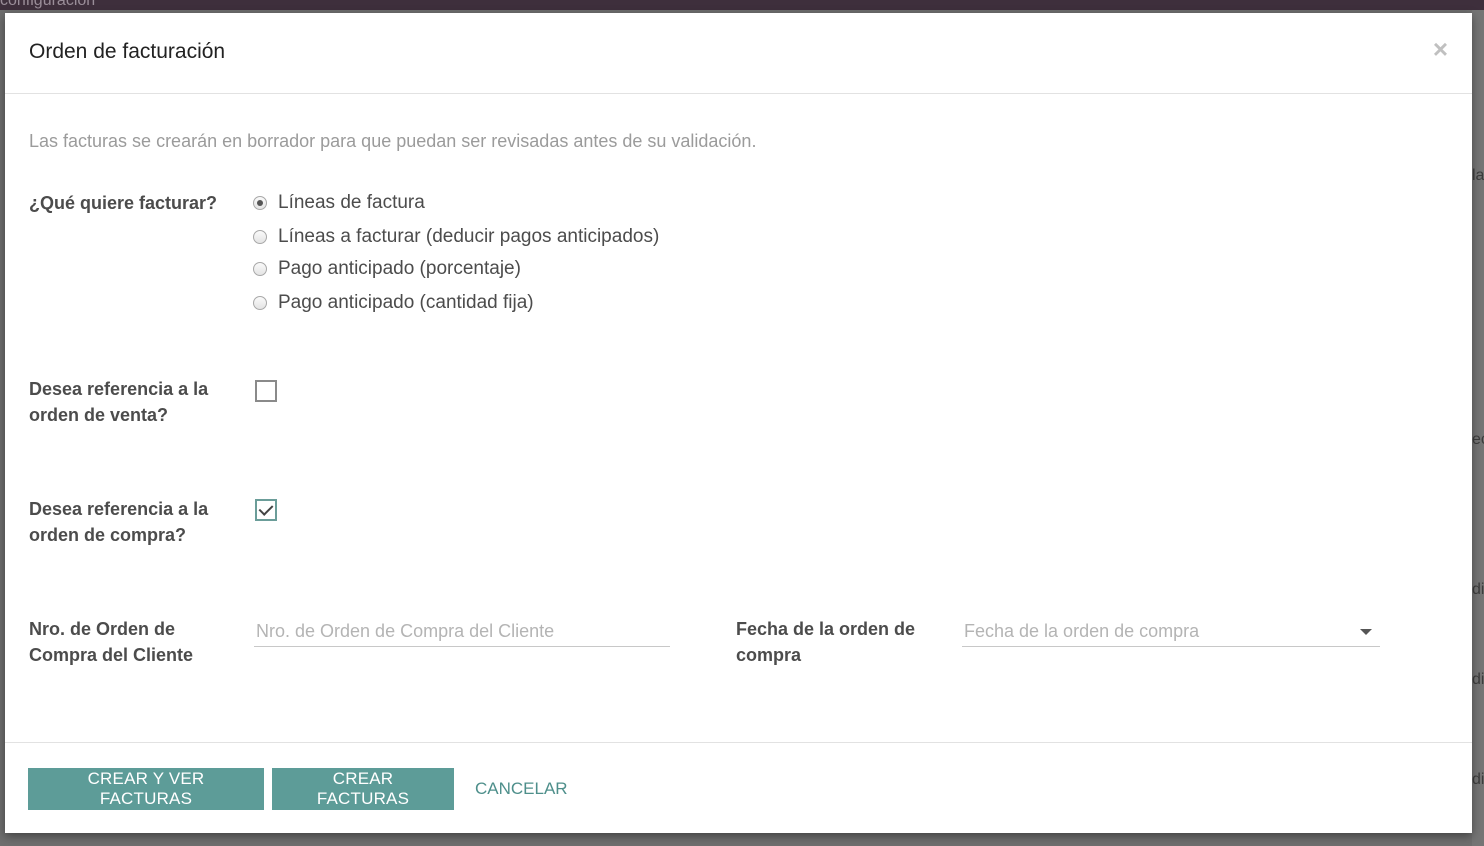 This screenshot has width=1484, height=846. Describe the element at coordinates (406, 303) in the screenshot. I see `radio-label: Pago anticipado (cantidad fija)` at that location.